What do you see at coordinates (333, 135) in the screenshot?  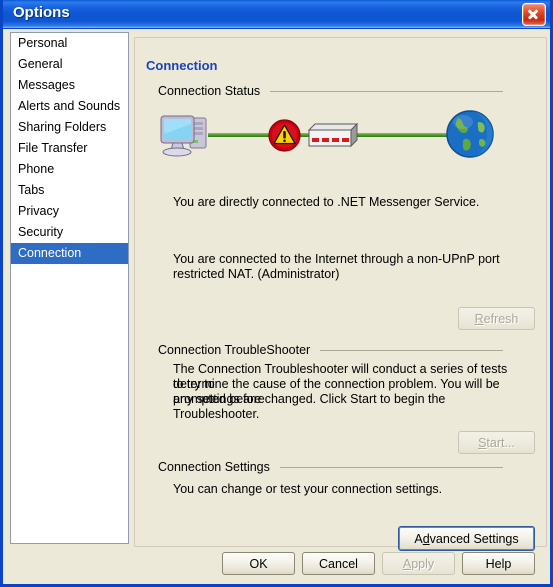 I see `router-icon` at bounding box center [333, 135].